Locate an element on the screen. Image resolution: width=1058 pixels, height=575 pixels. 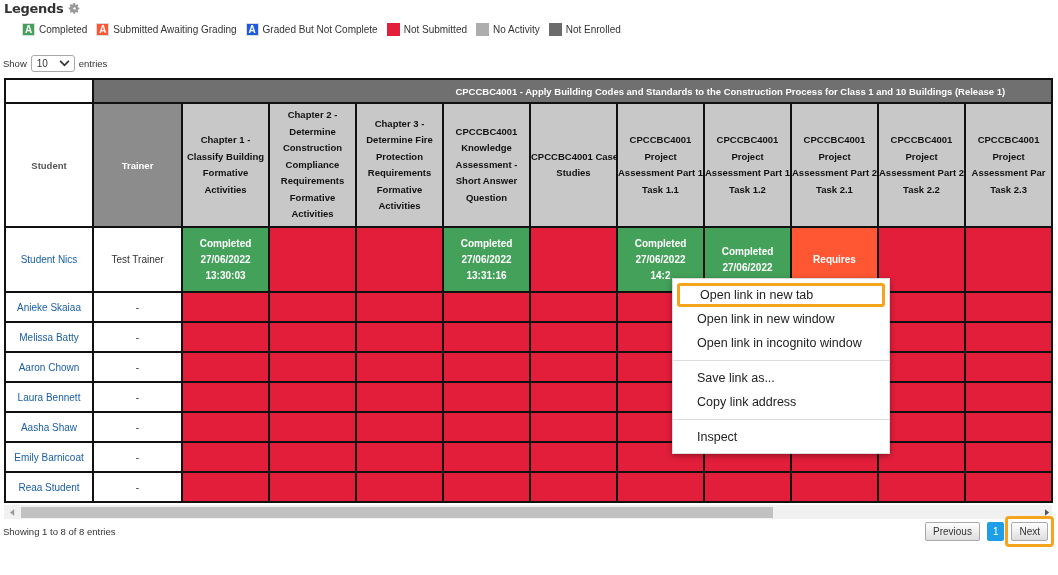
column-header: CPCCBC4001 Project Assessment Part 2 Task 2.2 is located at coordinates (921, 165).